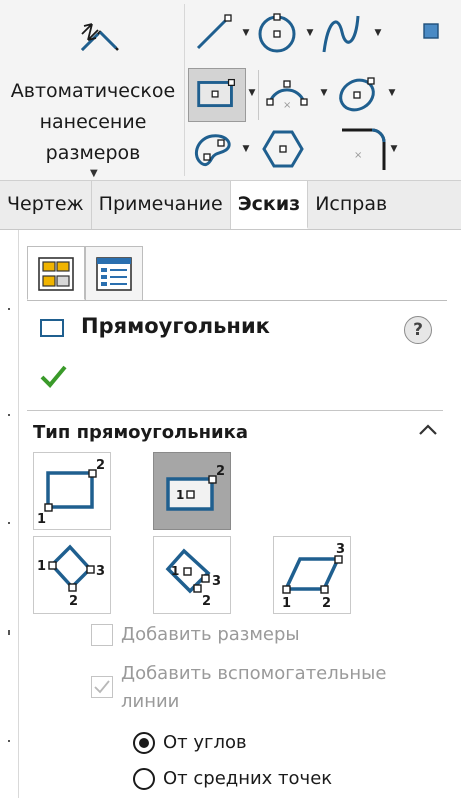  I want to click on polygon-icon, so click(283, 149).